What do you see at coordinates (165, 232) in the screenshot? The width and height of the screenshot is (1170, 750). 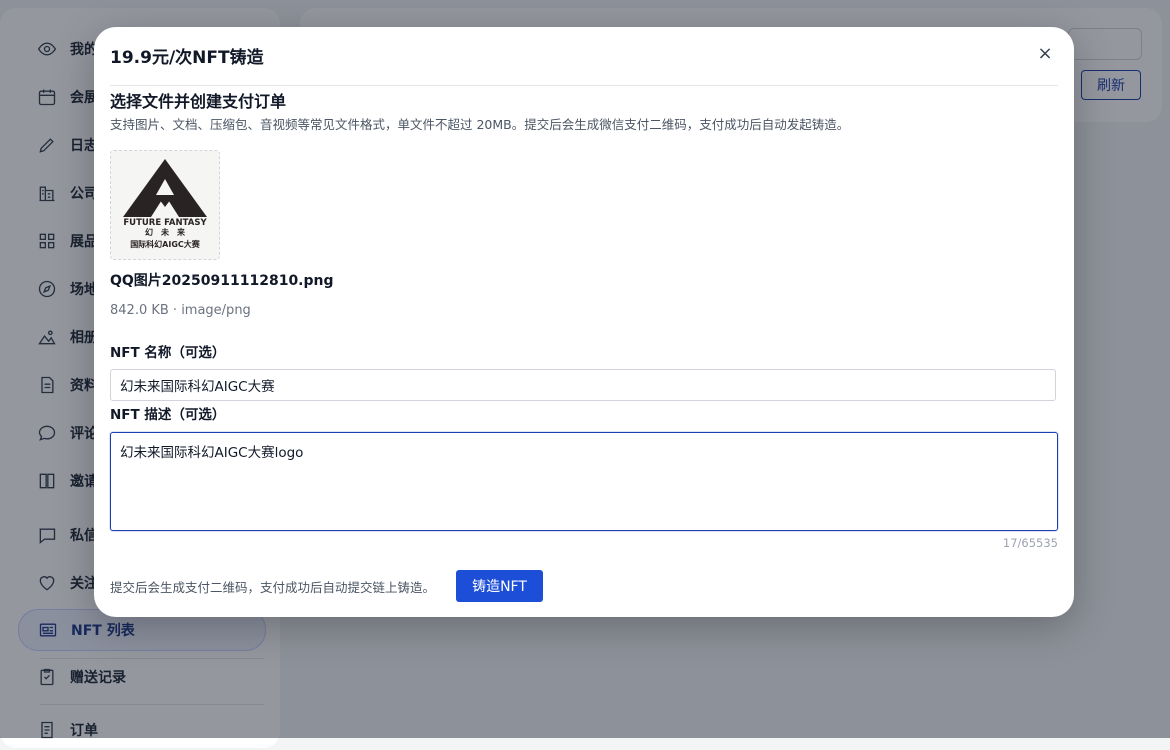 I see `svg-text: 幻 未 来` at bounding box center [165, 232].